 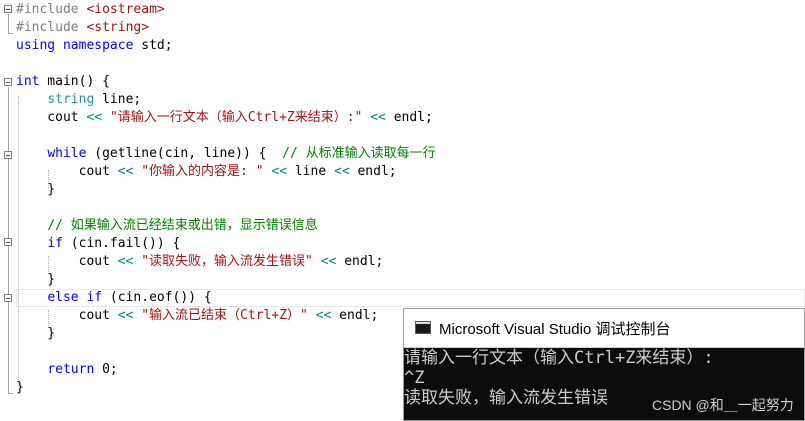 I want to click on code-token: "读取失败，输入流发生错误", so click(x=227, y=261).